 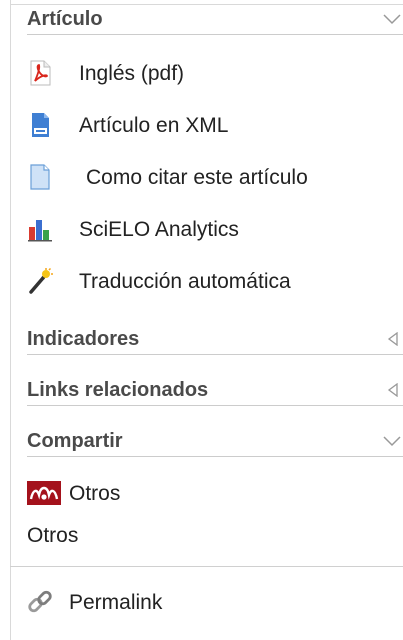 I want to click on magic-wand-icon, so click(x=41, y=281).